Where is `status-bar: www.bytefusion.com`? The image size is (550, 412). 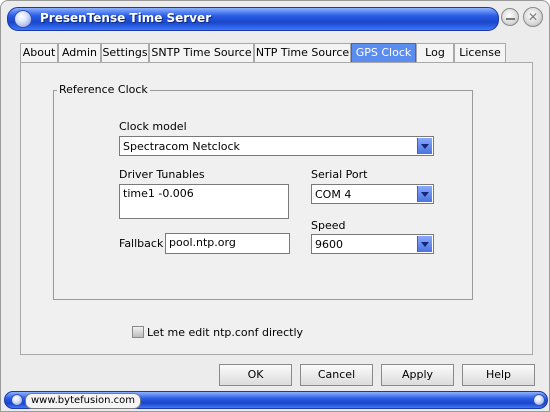
status-bar: www.bytefusion.com is located at coordinates (276, 400).